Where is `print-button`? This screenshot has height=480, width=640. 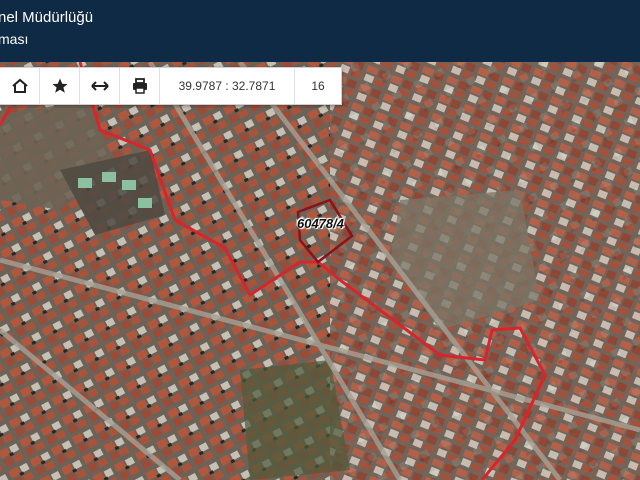
print-button is located at coordinates (140, 86).